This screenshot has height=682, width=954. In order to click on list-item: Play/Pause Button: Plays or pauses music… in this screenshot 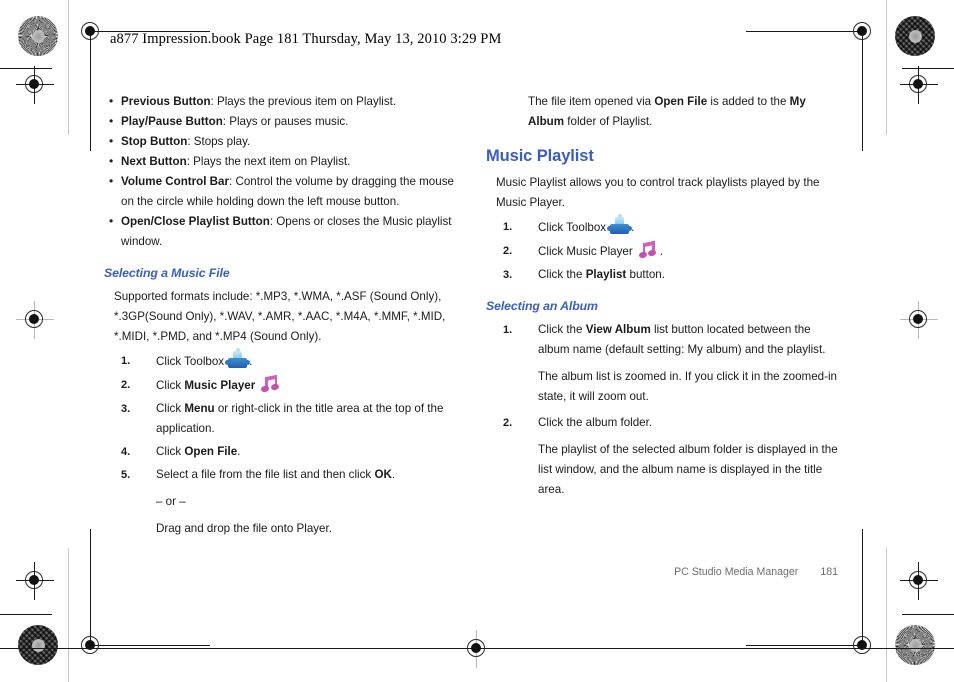, I will do `click(280, 121)`.